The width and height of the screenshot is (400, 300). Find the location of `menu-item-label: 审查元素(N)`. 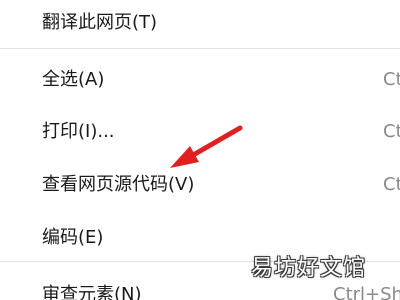

menu-item-label: 审查元素(N) is located at coordinates (92, 292).